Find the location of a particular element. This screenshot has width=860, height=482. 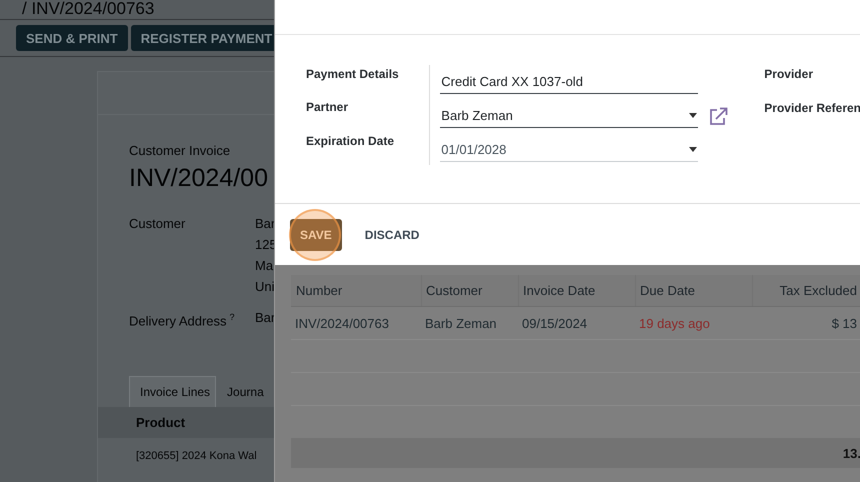

total-amount: 13. is located at coordinates (851, 453).